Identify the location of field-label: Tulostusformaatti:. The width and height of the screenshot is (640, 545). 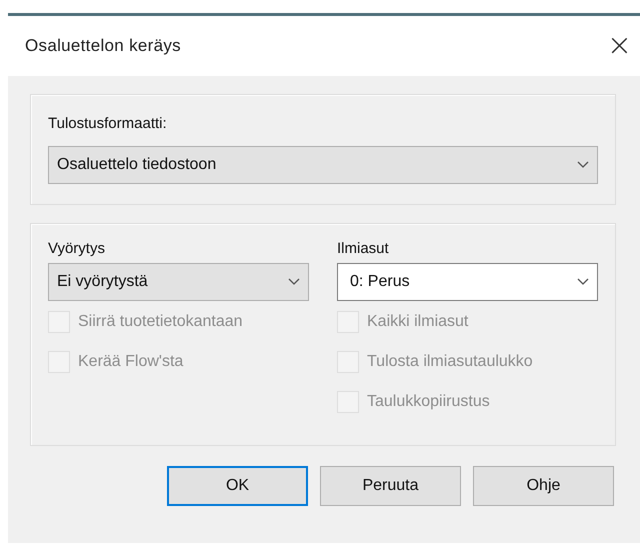
(108, 123).